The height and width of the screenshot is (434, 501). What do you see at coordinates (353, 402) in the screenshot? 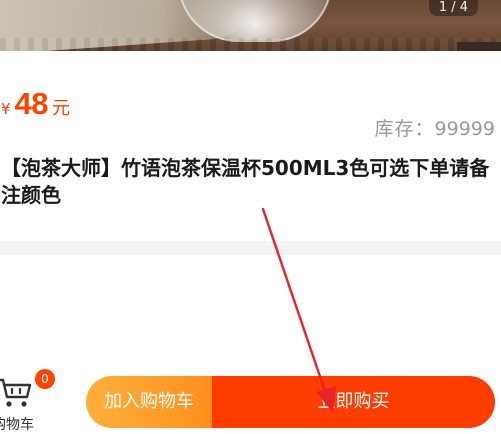
I see `buy-now-button: 立即购买` at bounding box center [353, 402].